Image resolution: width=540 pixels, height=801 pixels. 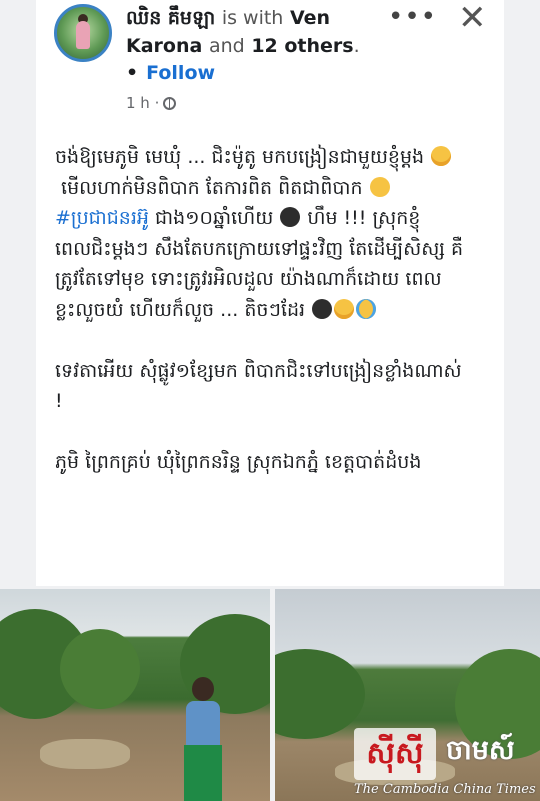 I want to click on hashtag-link: #ប្រជាជនរអ៊ូ, so click(x=102, y=218).